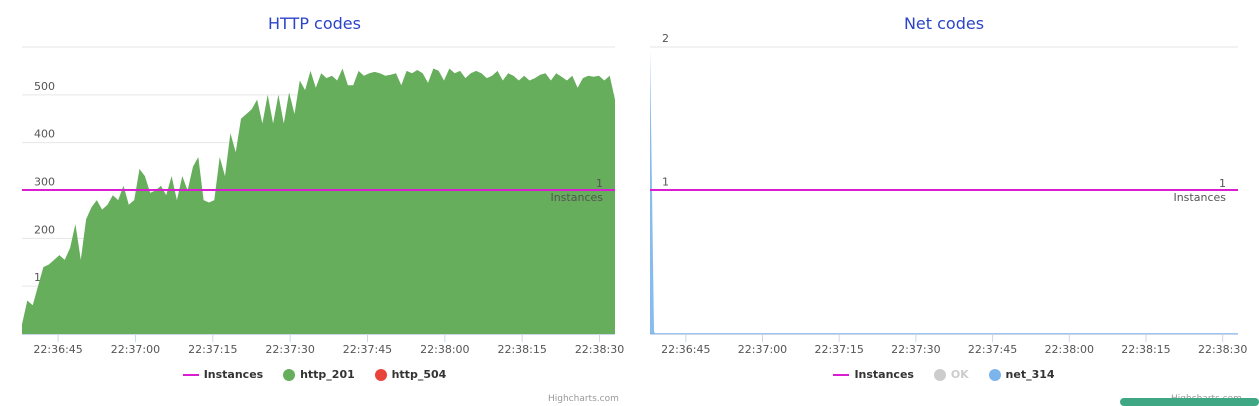 This screenshot has height=406, width=1259. Describe the element at coordinates (994, 375) in the screenshot. I see `net-314-swatch` at that location.